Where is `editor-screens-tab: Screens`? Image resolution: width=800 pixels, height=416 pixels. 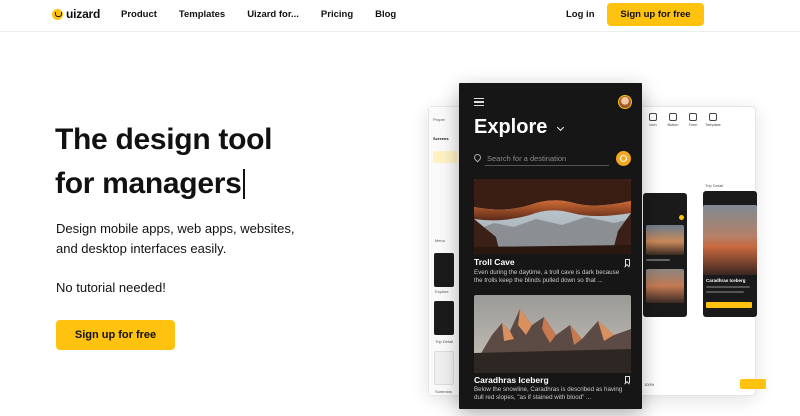 editor-screens-tab: Screens is located at coordinates (441, 138).